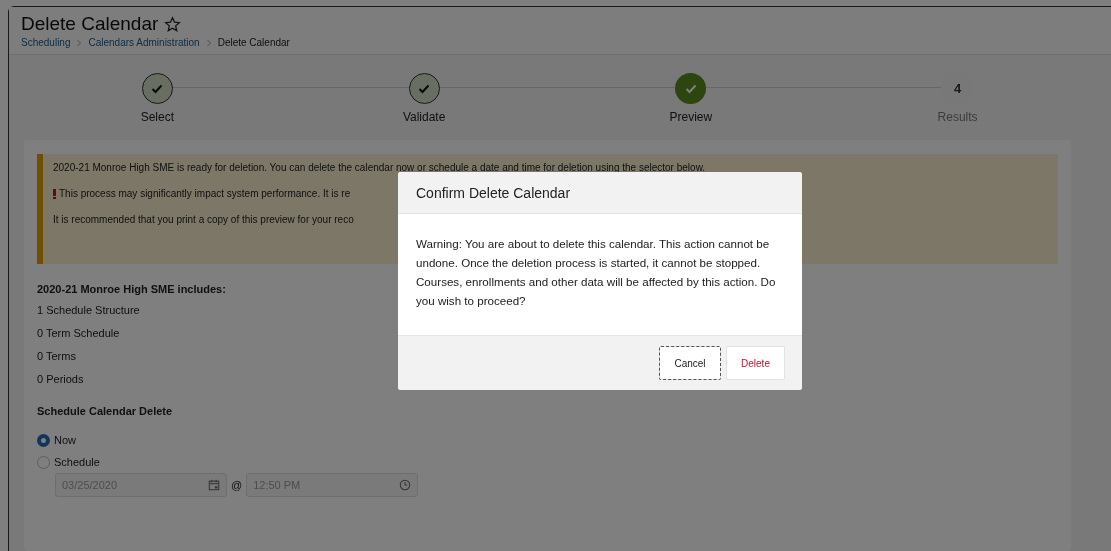  Describe the element at coordinates (157, 117) in the screenshot. I see `step-label: Select` at that location.